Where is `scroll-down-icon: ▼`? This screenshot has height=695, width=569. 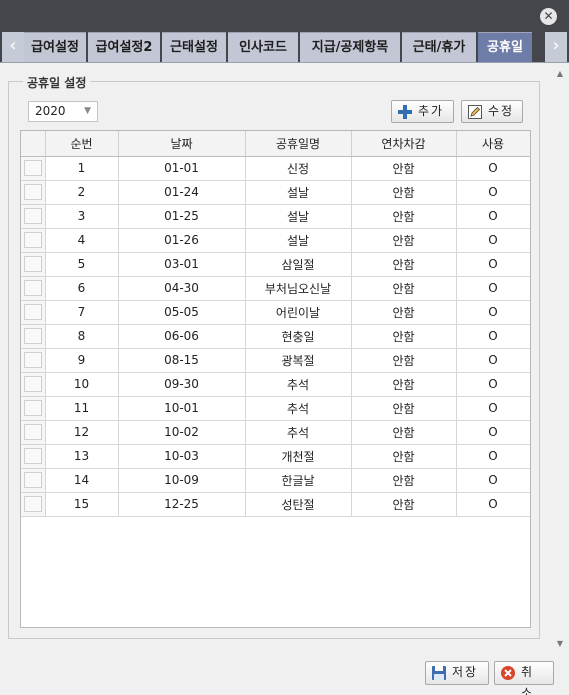
scroll-down-icon: ▼ is located at coordinates (560, 643).